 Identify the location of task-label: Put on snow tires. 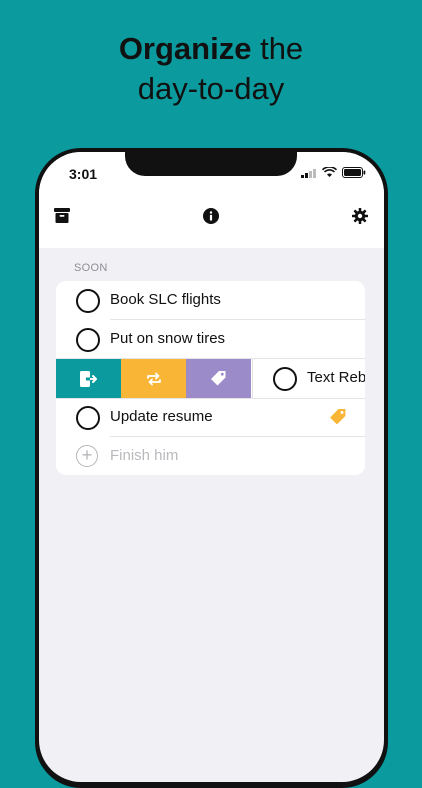
(168, 338).